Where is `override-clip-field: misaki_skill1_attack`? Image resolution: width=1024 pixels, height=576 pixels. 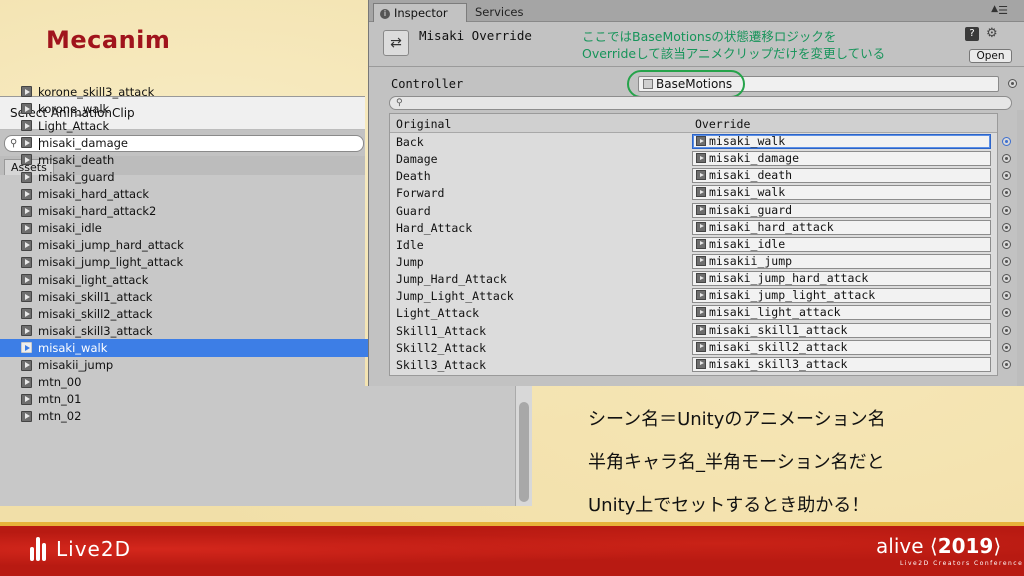
override-clip-field: misaki_skill1_attack is located at coordinates (841, 330).